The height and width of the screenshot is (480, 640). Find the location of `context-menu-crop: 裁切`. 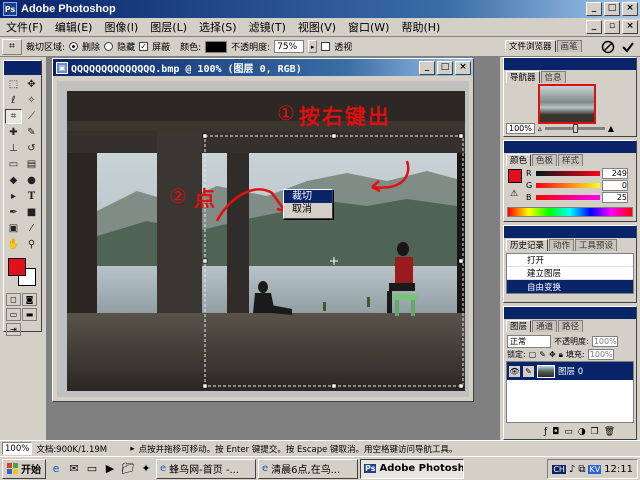

context-menu-crop: 裁切 is located at coordinates (308, 196).